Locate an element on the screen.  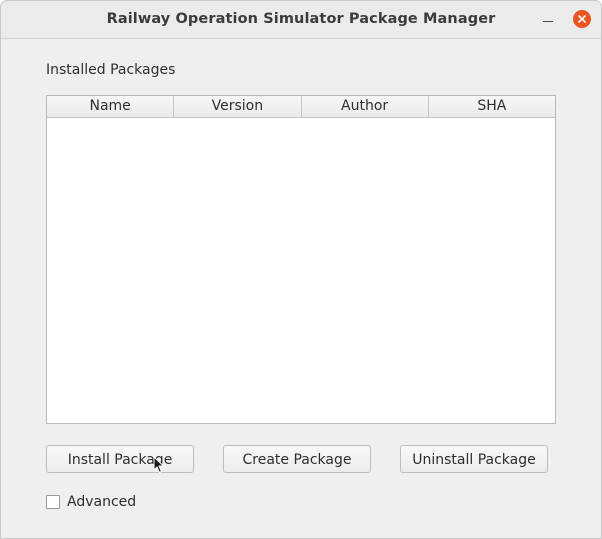
advanced-checkbox-label: Advanced is located at coordinates (101, 502).